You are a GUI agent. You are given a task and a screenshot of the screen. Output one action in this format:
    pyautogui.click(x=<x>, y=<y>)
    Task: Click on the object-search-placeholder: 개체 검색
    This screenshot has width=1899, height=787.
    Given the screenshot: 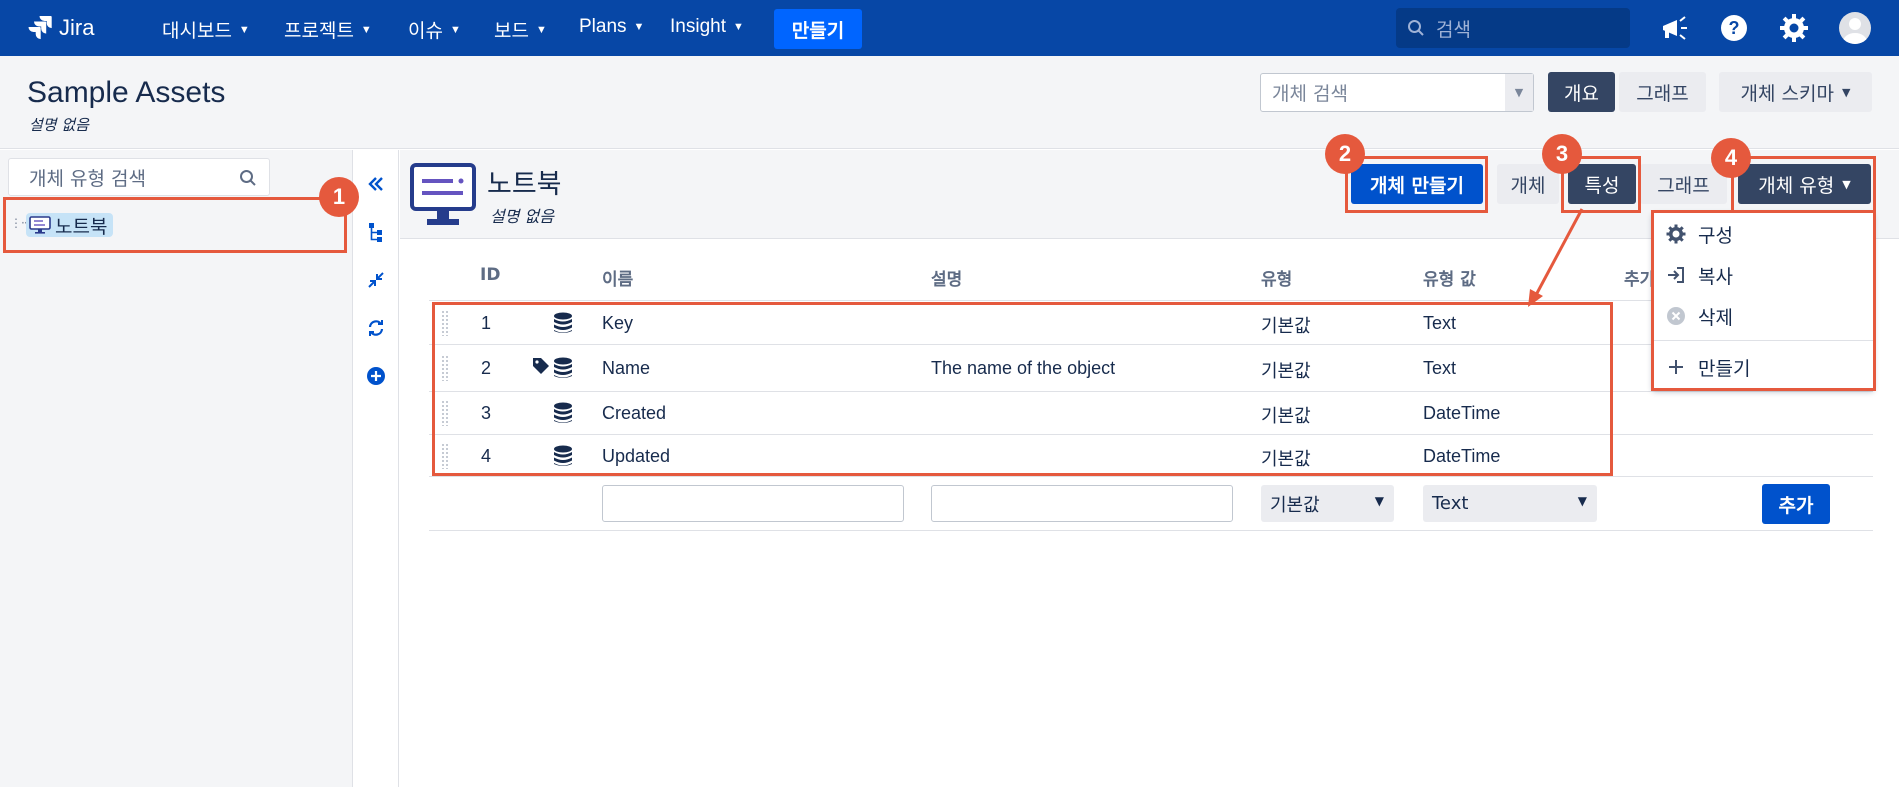 What is the action you would take?
    pyautogui.click(x=1310, y=94)
    